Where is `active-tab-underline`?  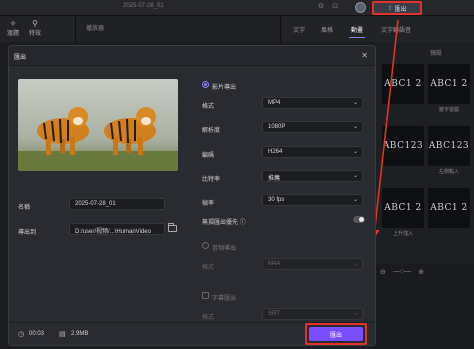
active-tab-underline is located at coordinates (357, 37).